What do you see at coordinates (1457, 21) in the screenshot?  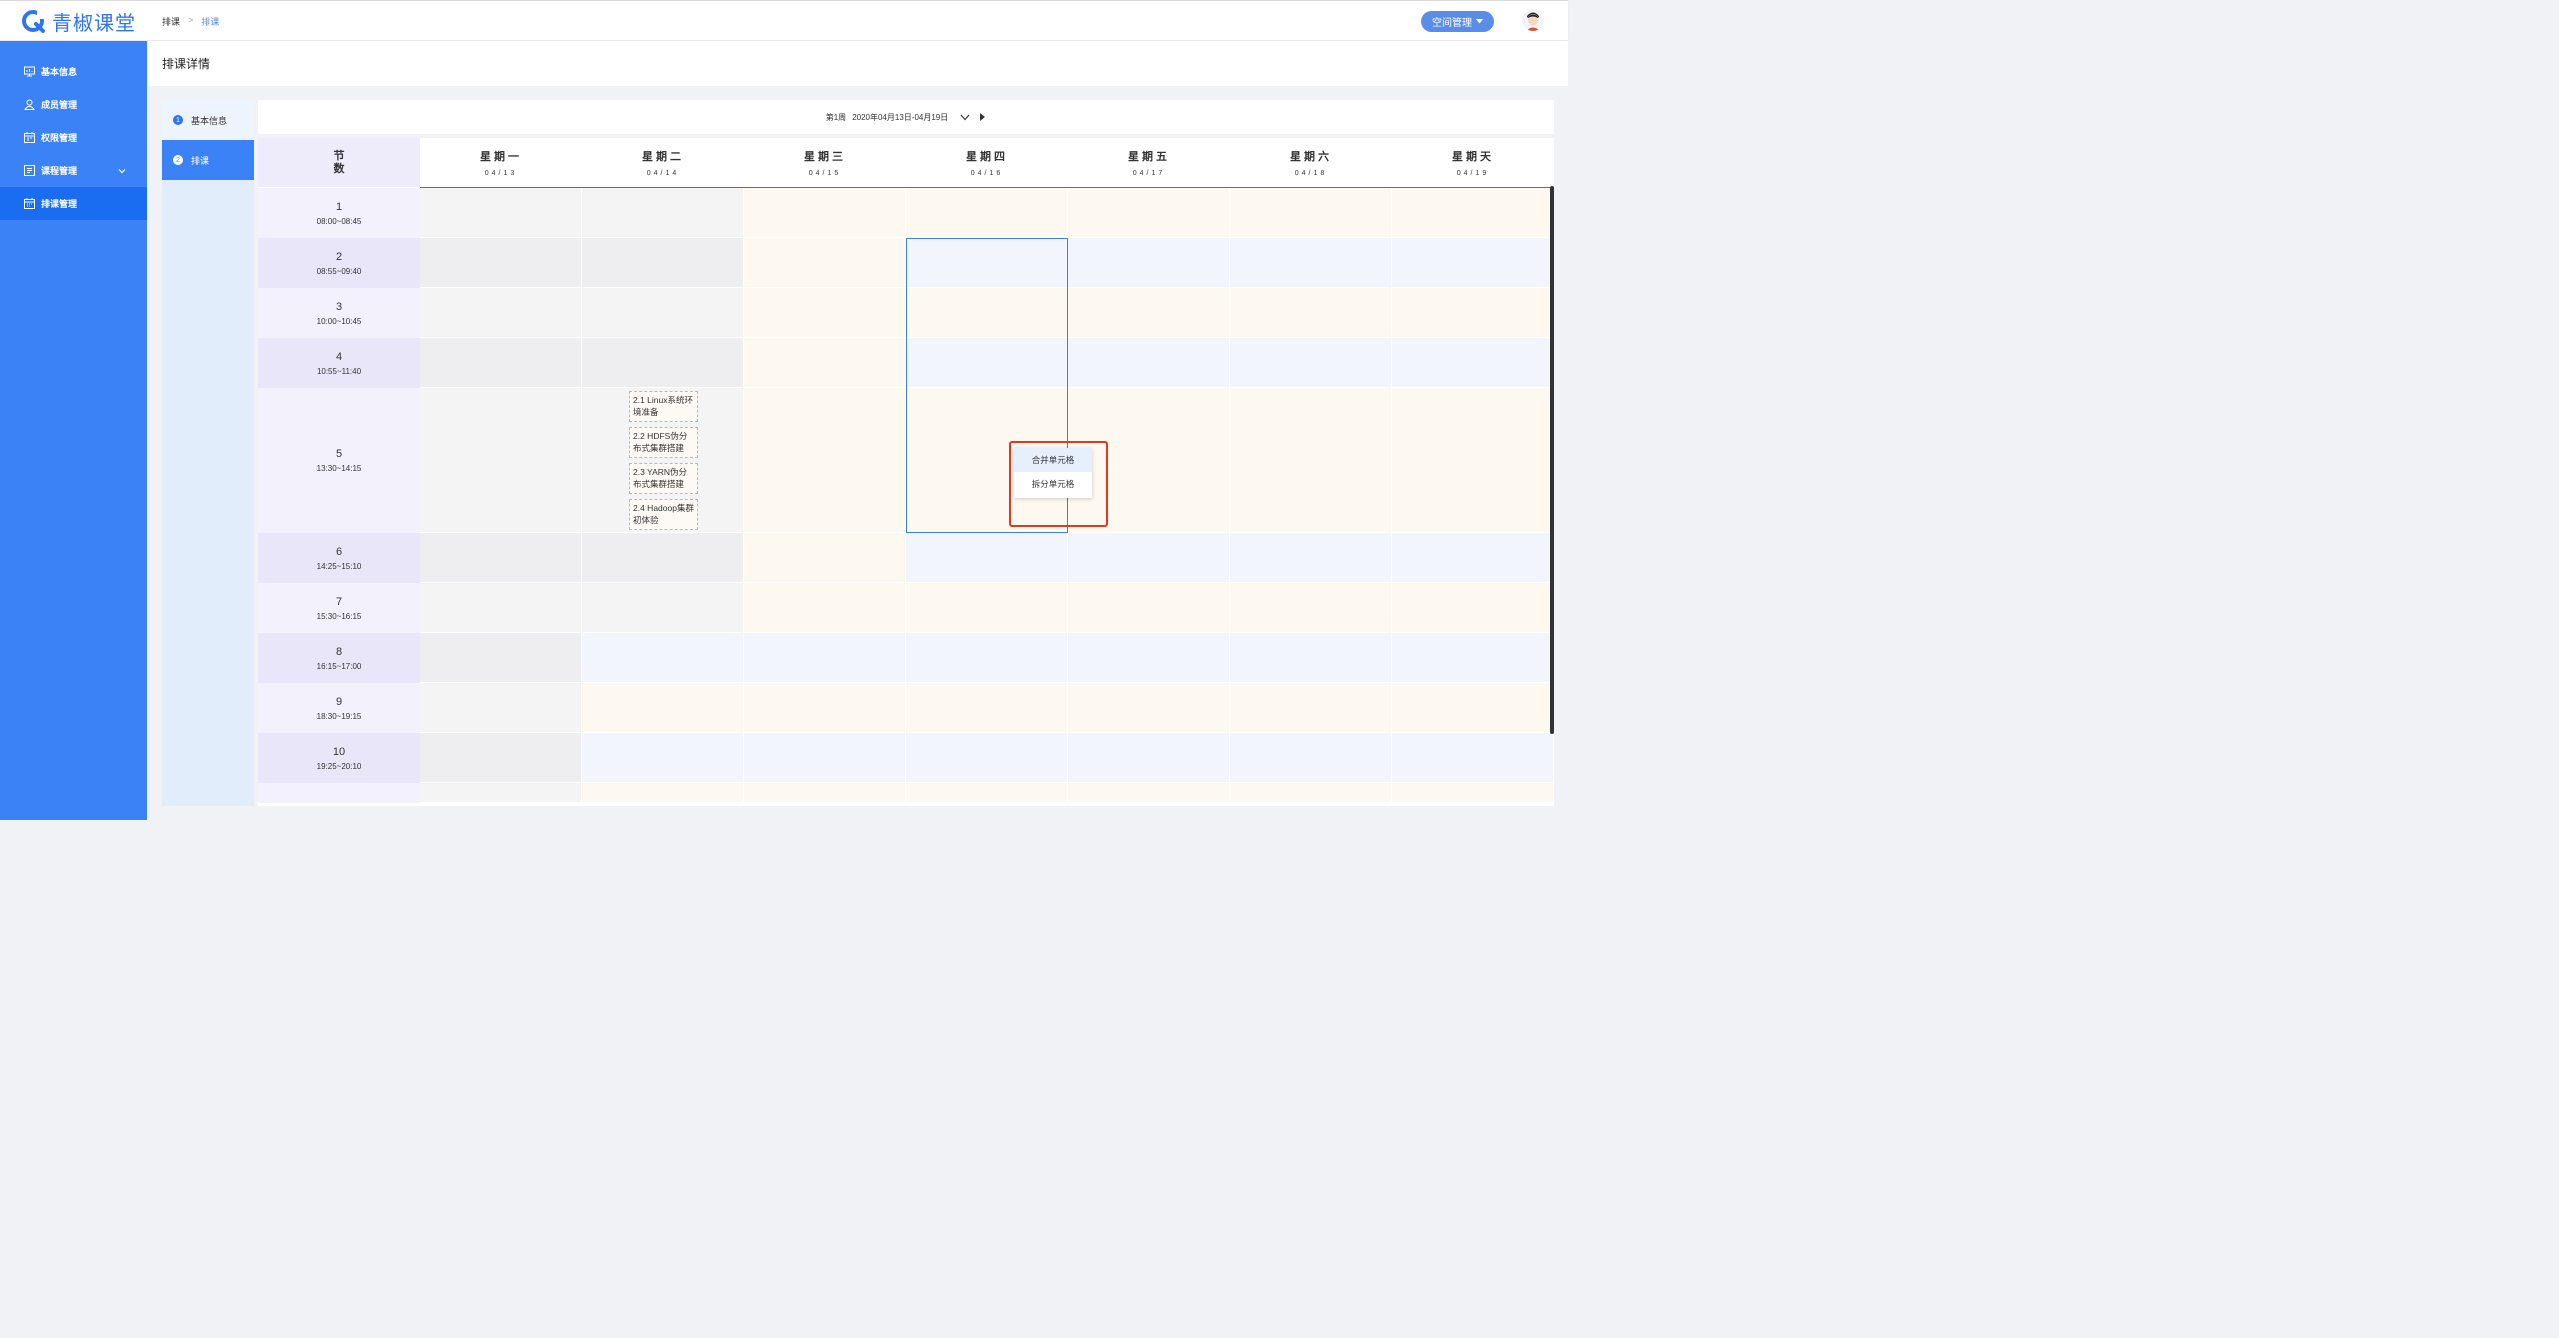 I see `space-management-button: 空间管理` at bounding box center [1457, 21].